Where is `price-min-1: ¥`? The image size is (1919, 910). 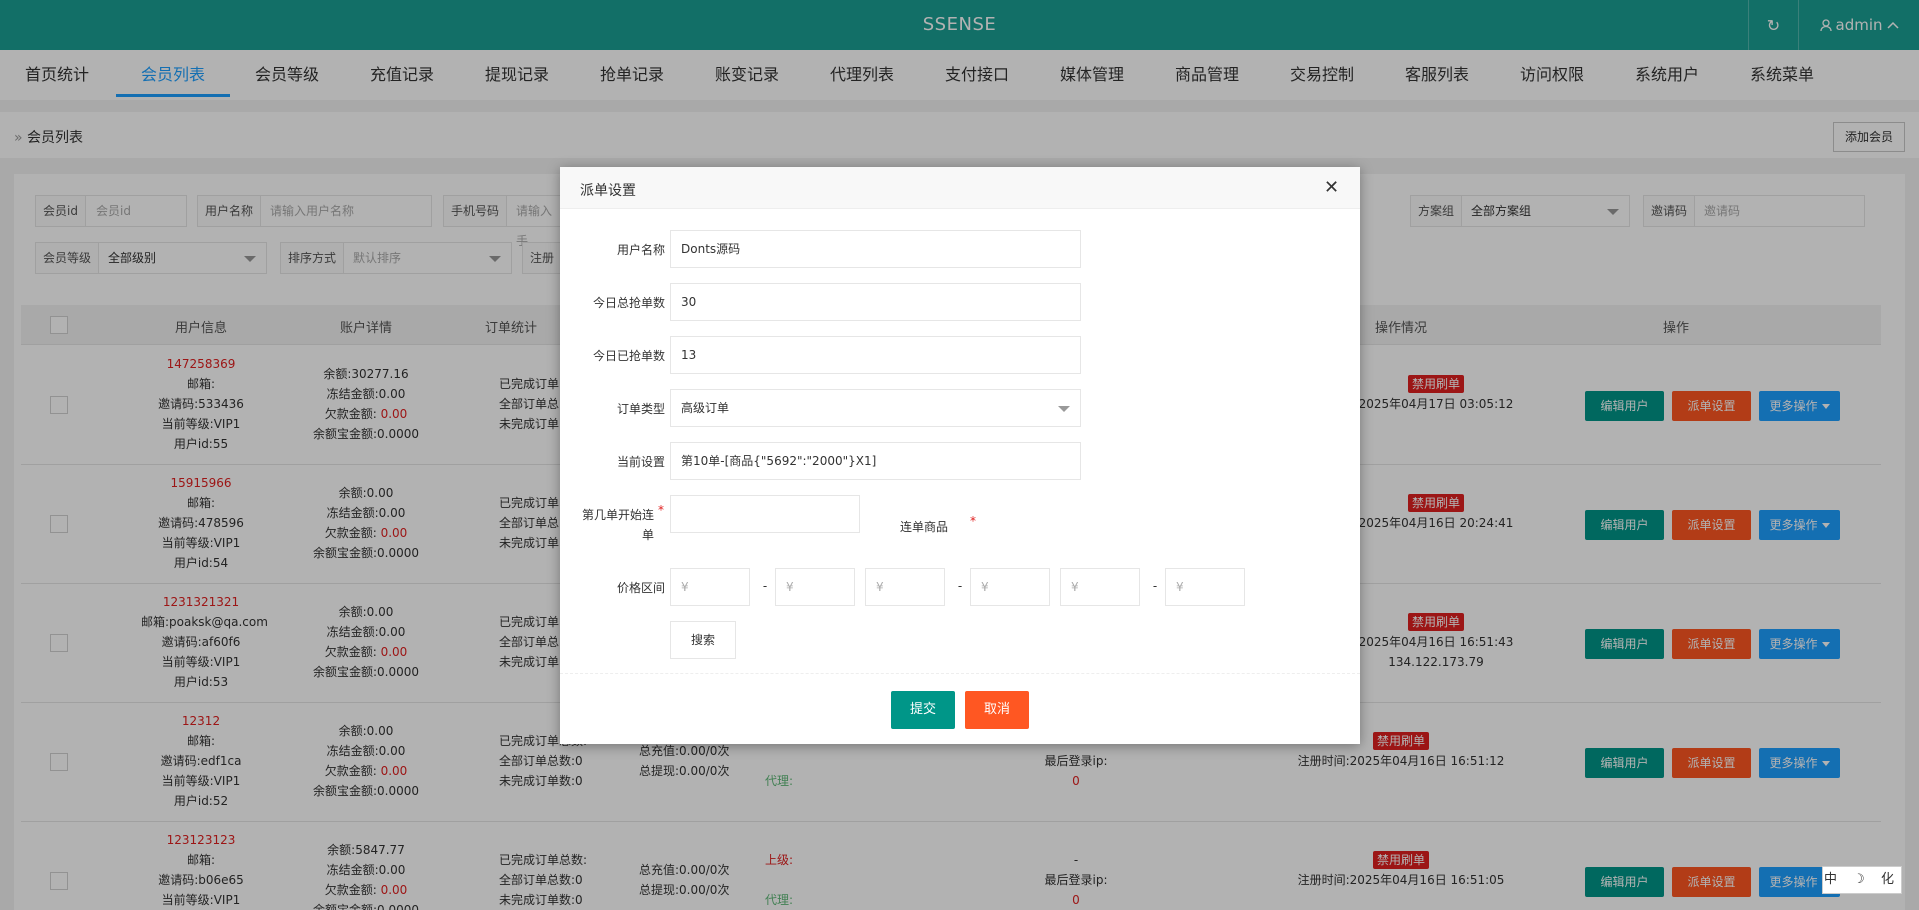 price-min-1: ¥ is located at coordinates (710, 587).